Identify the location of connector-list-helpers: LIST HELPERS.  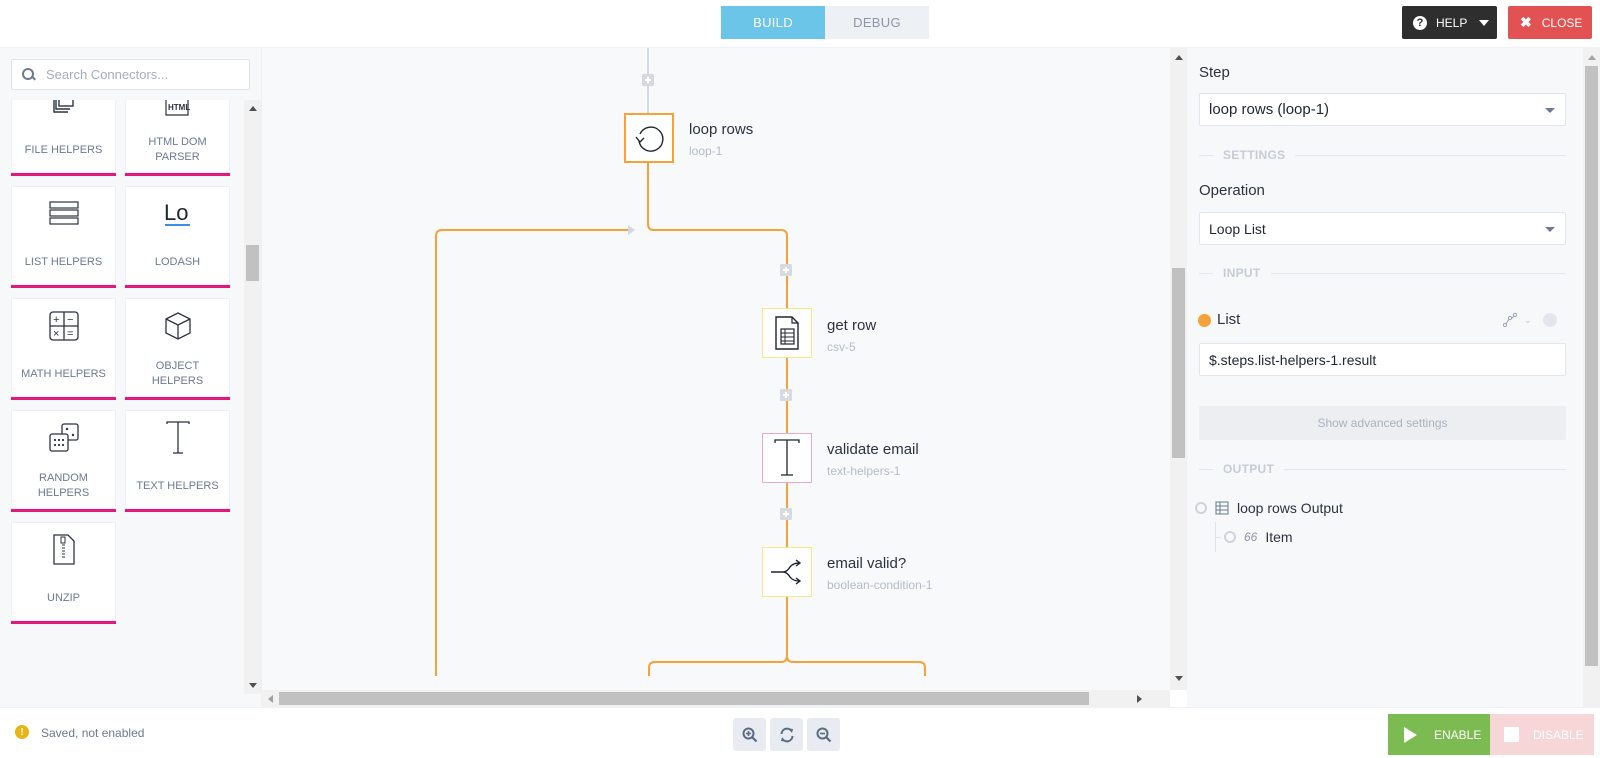
(63, 237).